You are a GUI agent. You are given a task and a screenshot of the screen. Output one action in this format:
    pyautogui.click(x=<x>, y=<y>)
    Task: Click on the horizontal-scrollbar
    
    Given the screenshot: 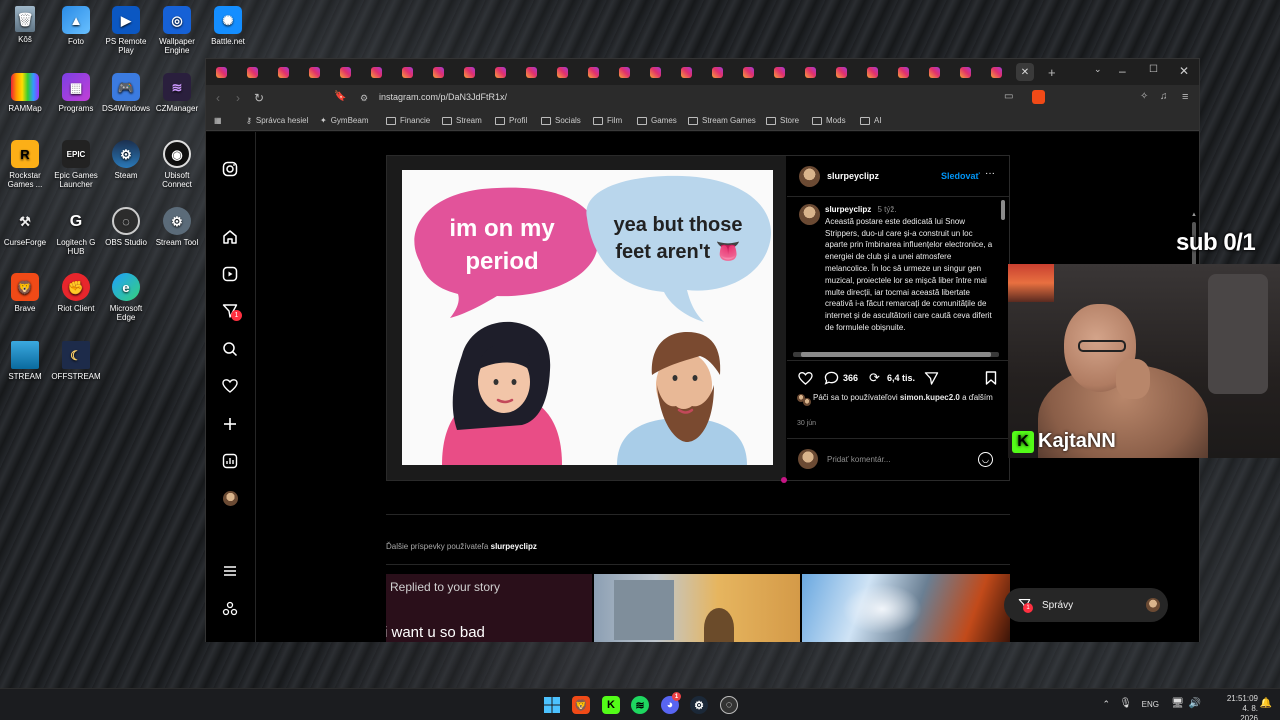 What is the action you would take?
    pyautogui.click(x=896, y=354)
    